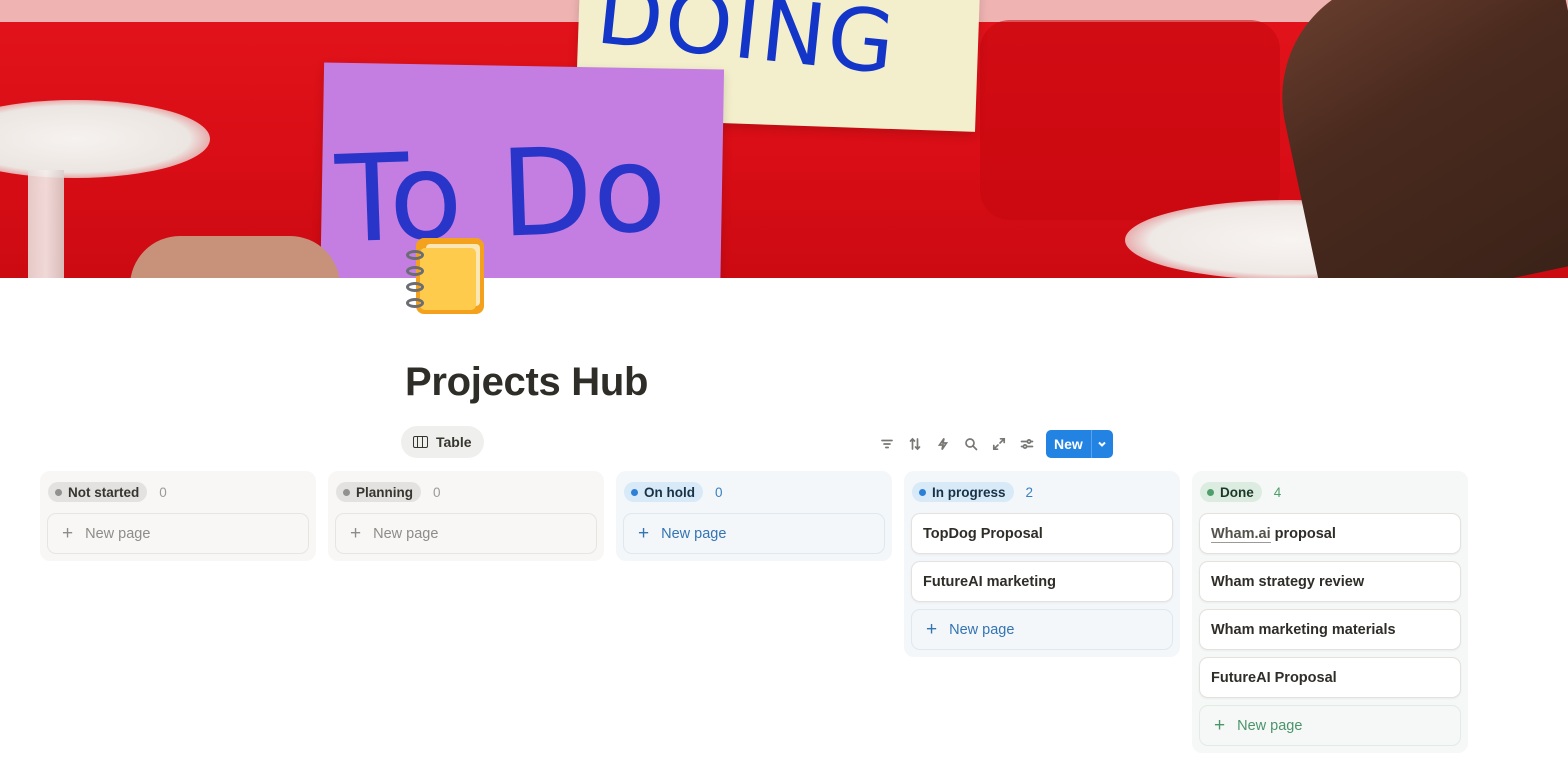  What do you see at coordinates (1330, 677) in the screenshot?
I see `board-card: FutureAI Proposal` at bounding box center [1330, 677].